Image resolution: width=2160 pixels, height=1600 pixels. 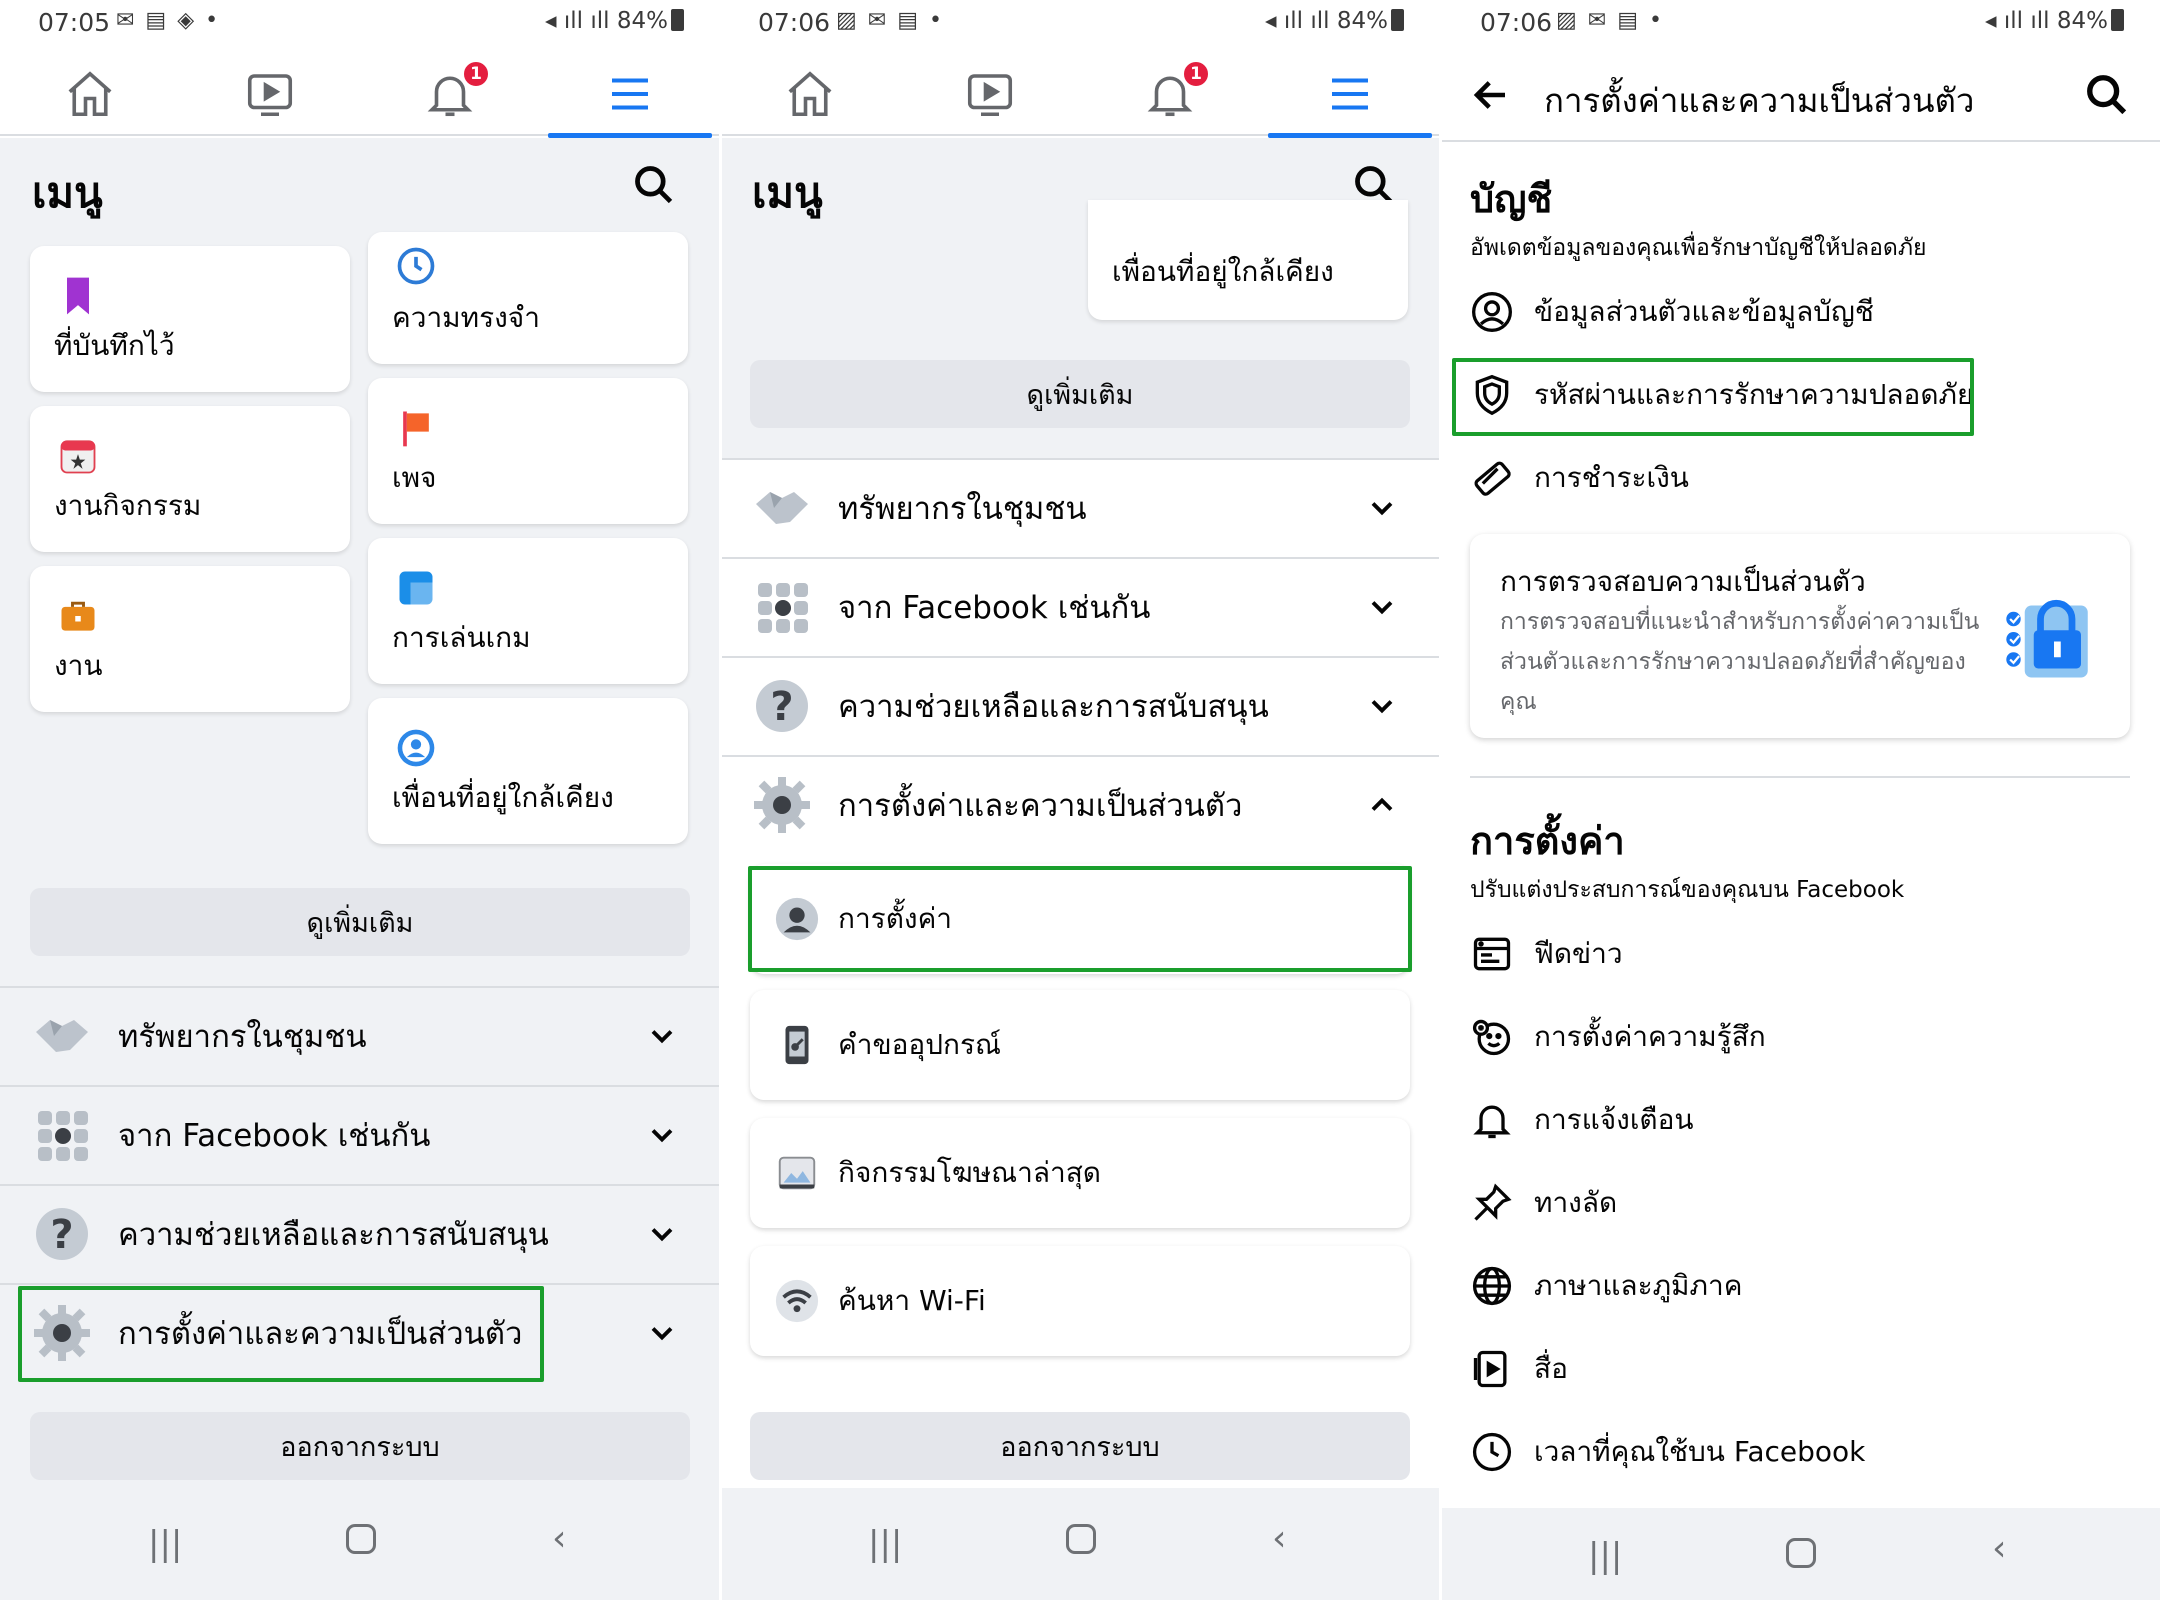 What do you see at coordinates (1080, 919) in the screenshot?
I see `sub-item-settings: การตั้งค่า` at bounding box center [1080, 919].